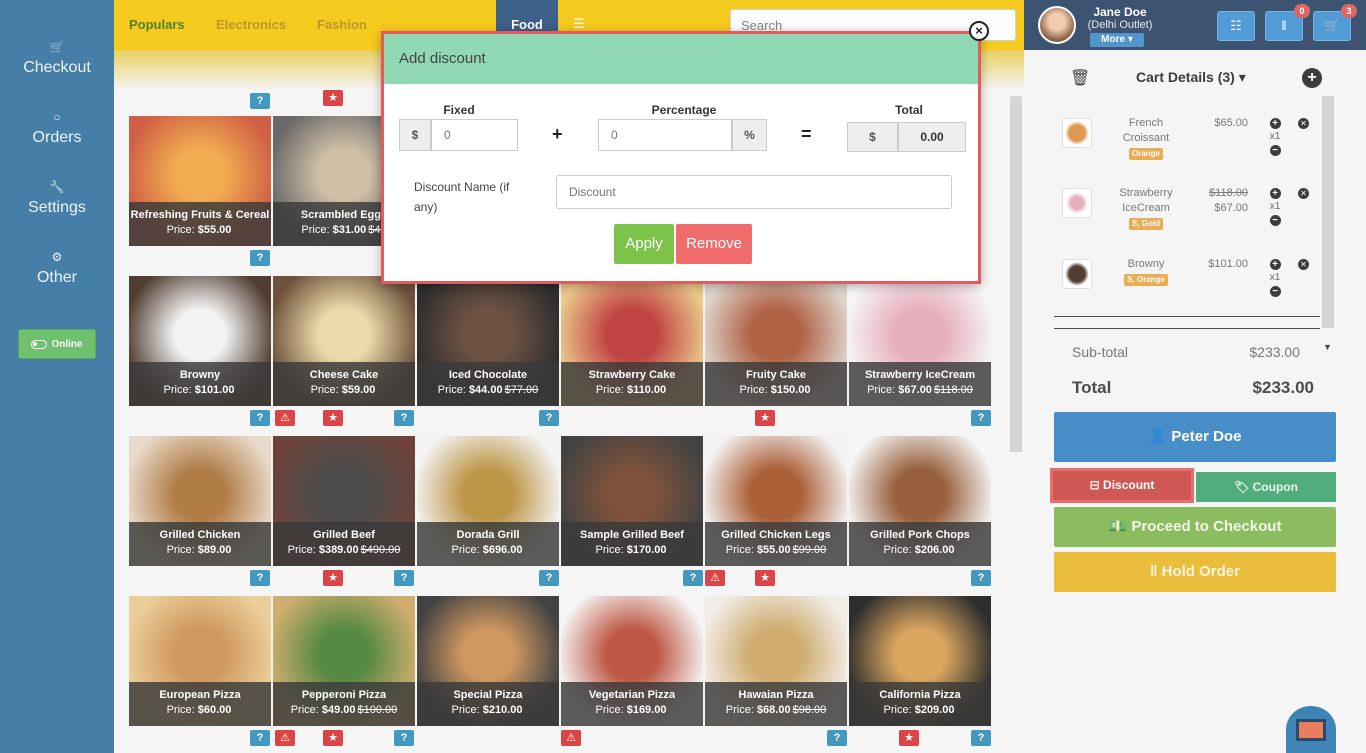 Image resolution: width=1366 pixels, height=753 pixels. Describe the element at coordinates (681, 59) in the screenshot. I see `modal-title: Add discount` at that location.